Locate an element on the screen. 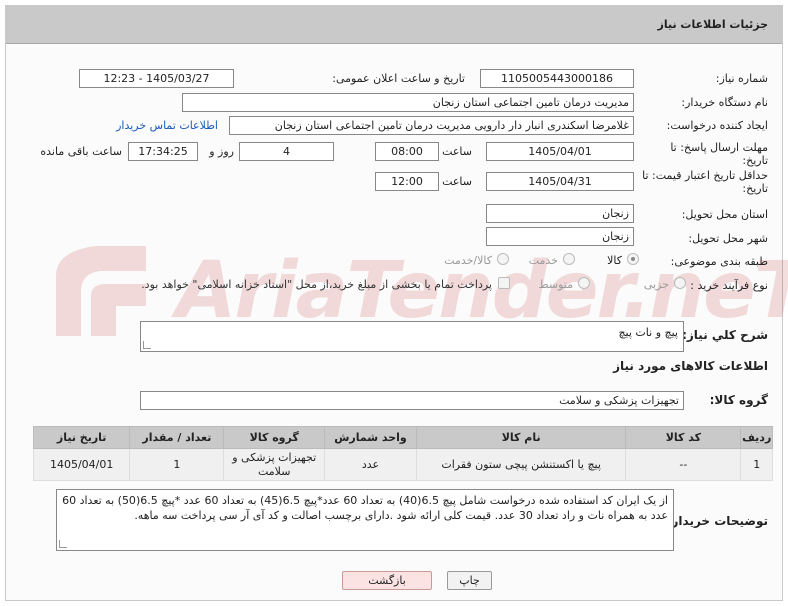 Image resolution: width=788 pixels, height=606 pixels. back-button: بازگشت is located at coordinates (387, 580).